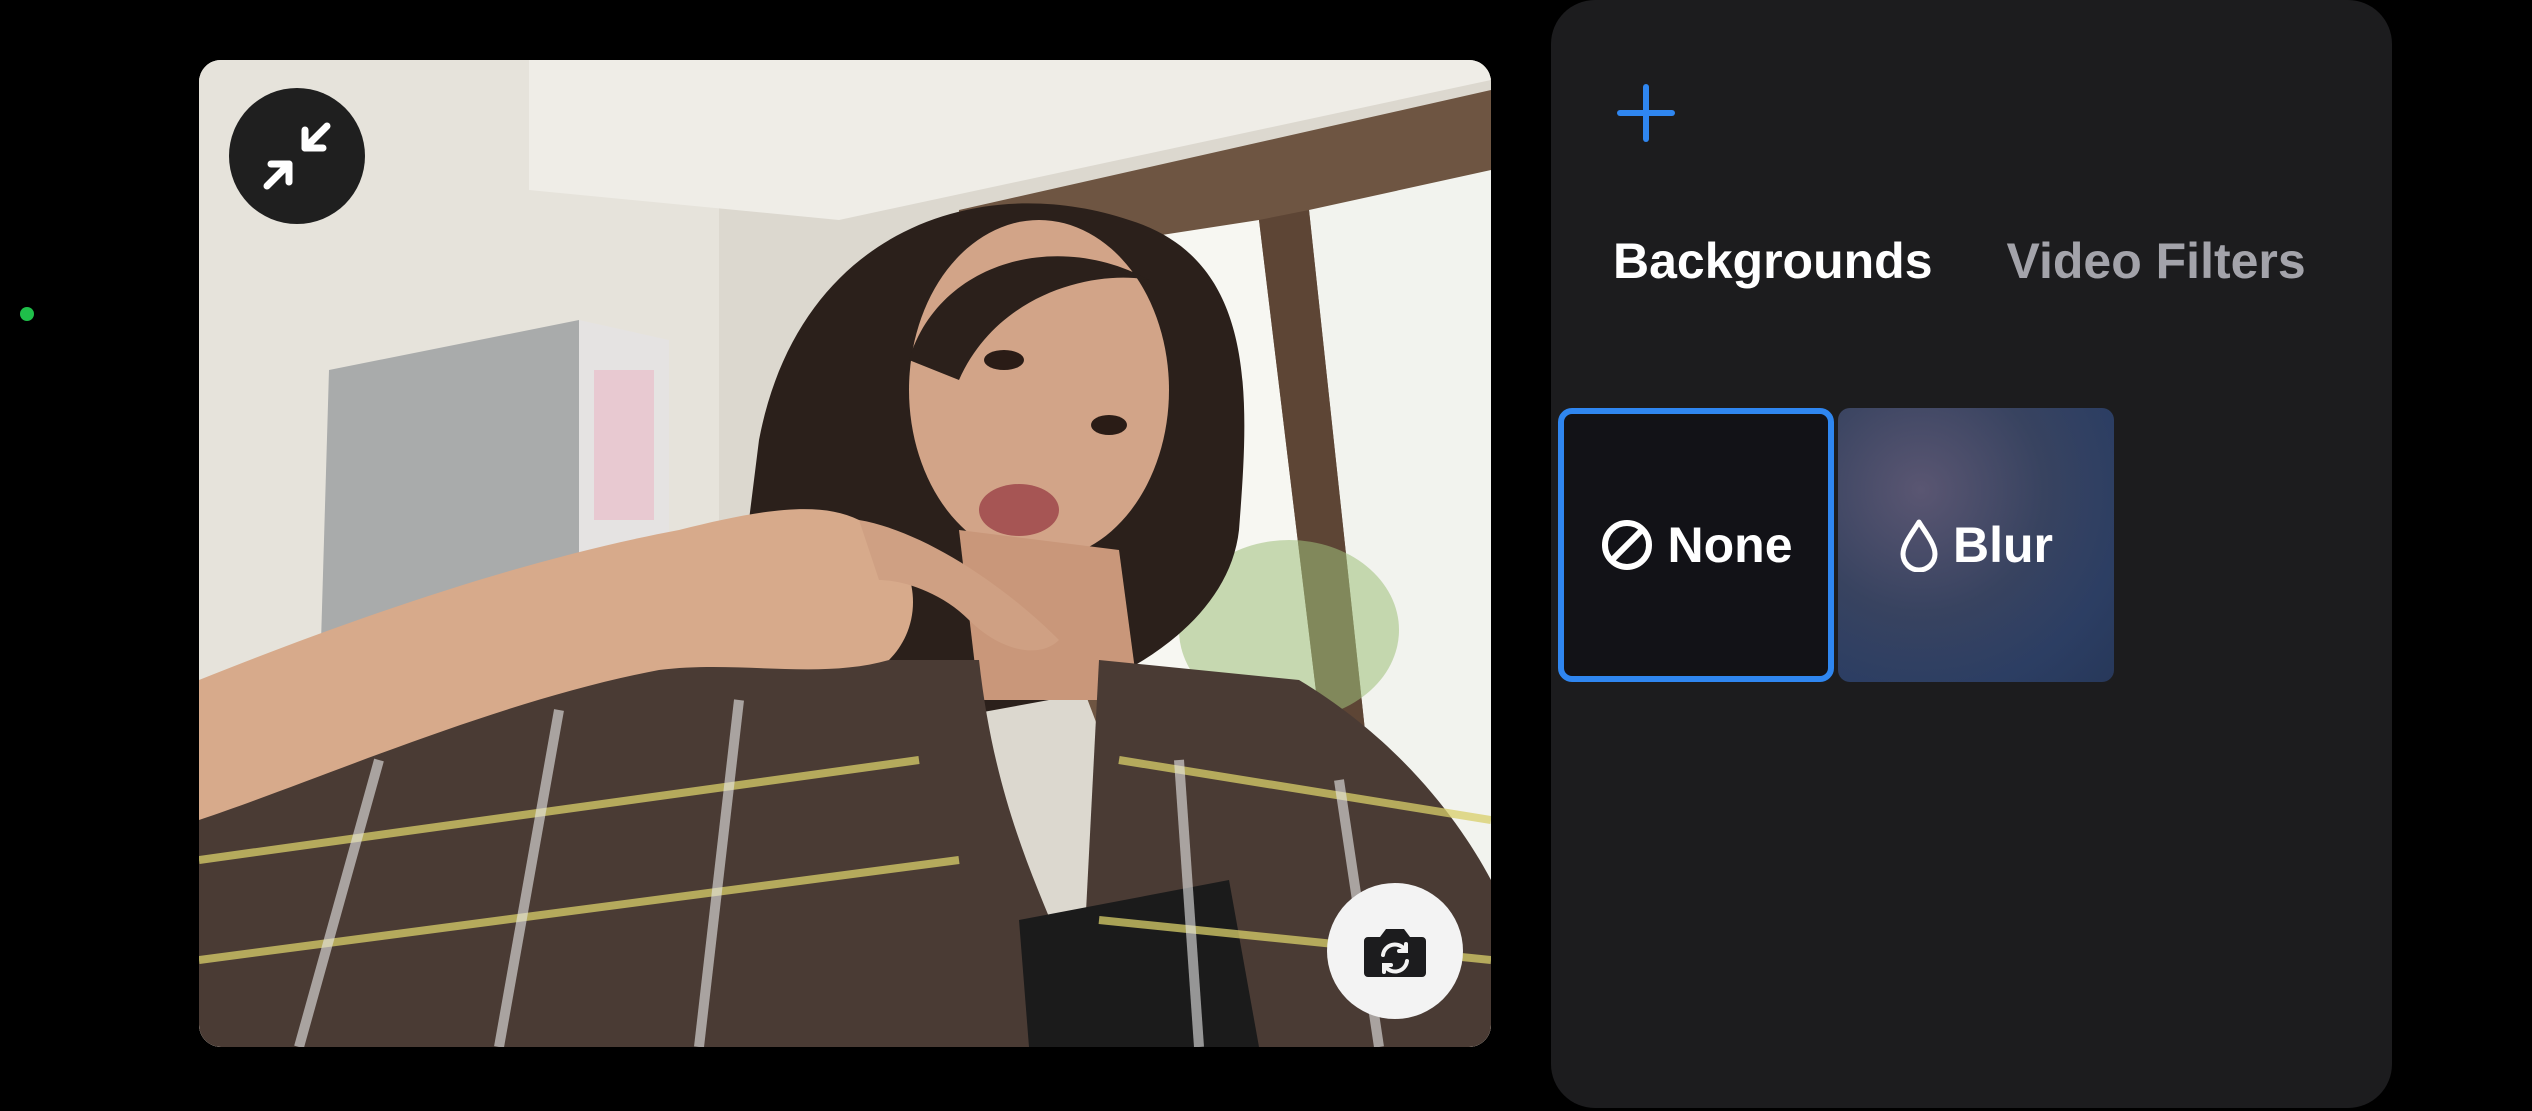 The width and height of the screenshot is (2532, 1111). Describe the element at coordinates (1919, 545) in the screenshot. I see `droplet-icon` at that location.